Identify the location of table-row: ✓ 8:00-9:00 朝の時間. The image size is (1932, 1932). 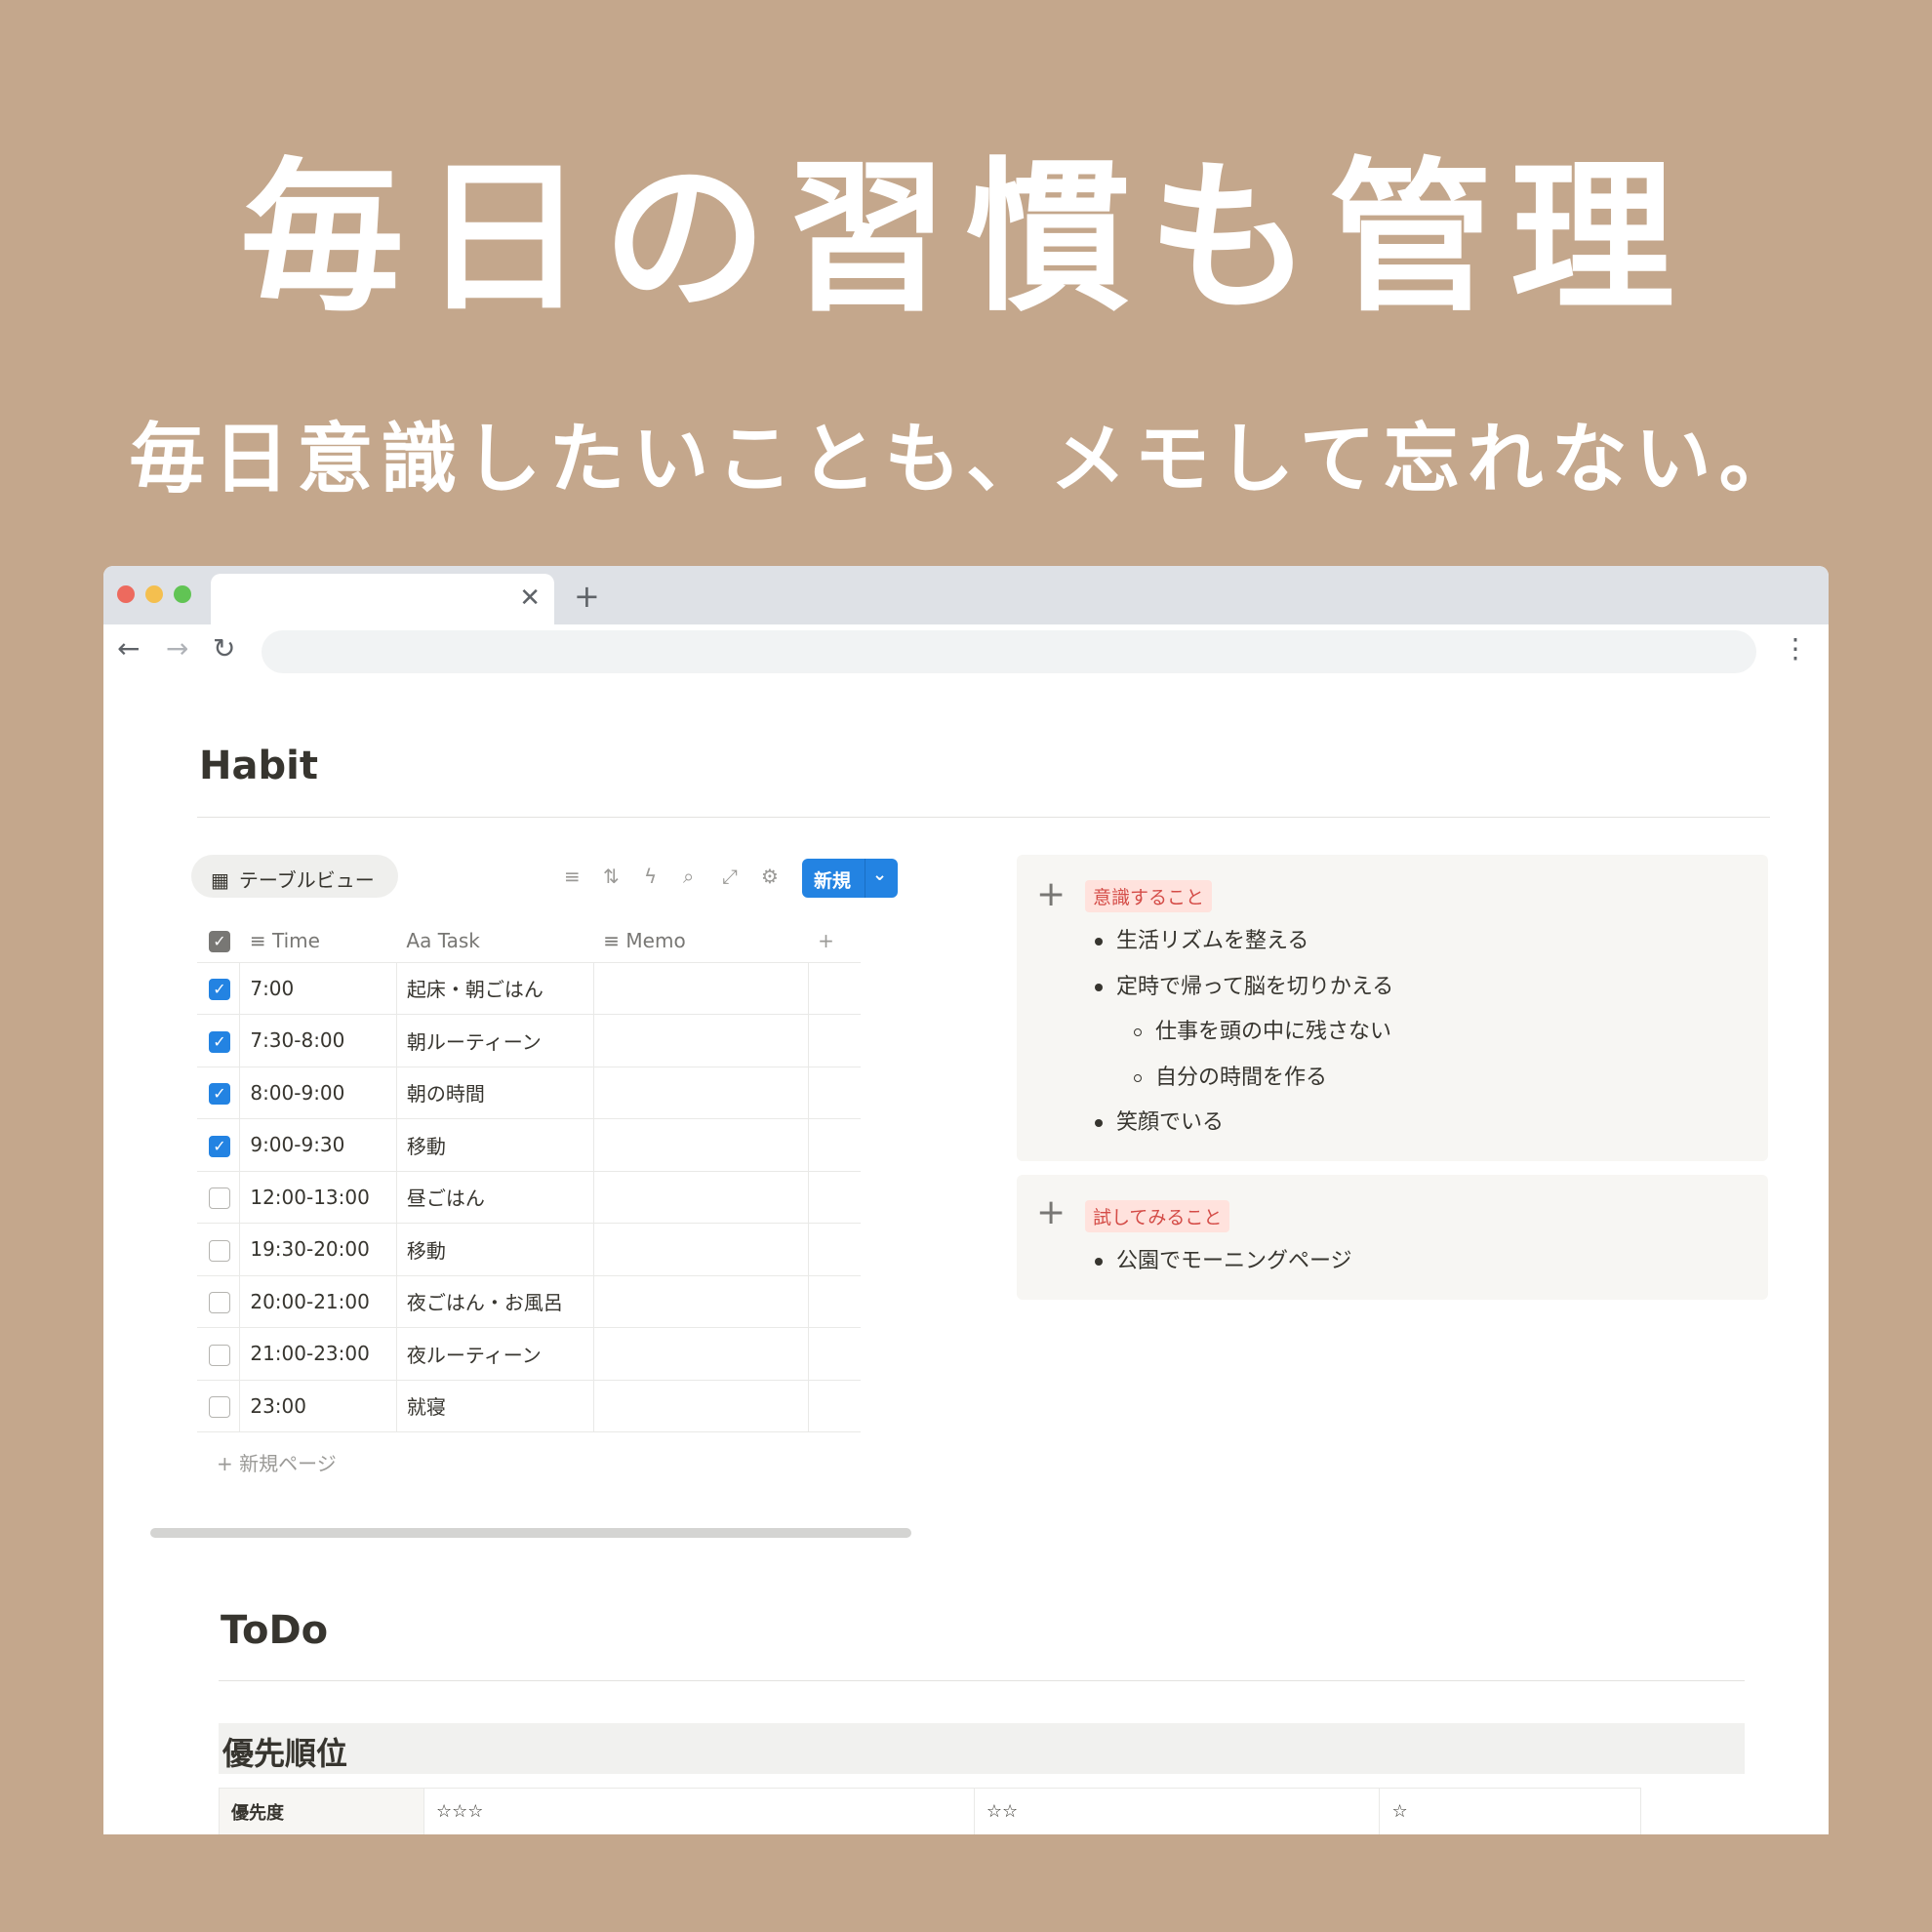
(529, 1093).